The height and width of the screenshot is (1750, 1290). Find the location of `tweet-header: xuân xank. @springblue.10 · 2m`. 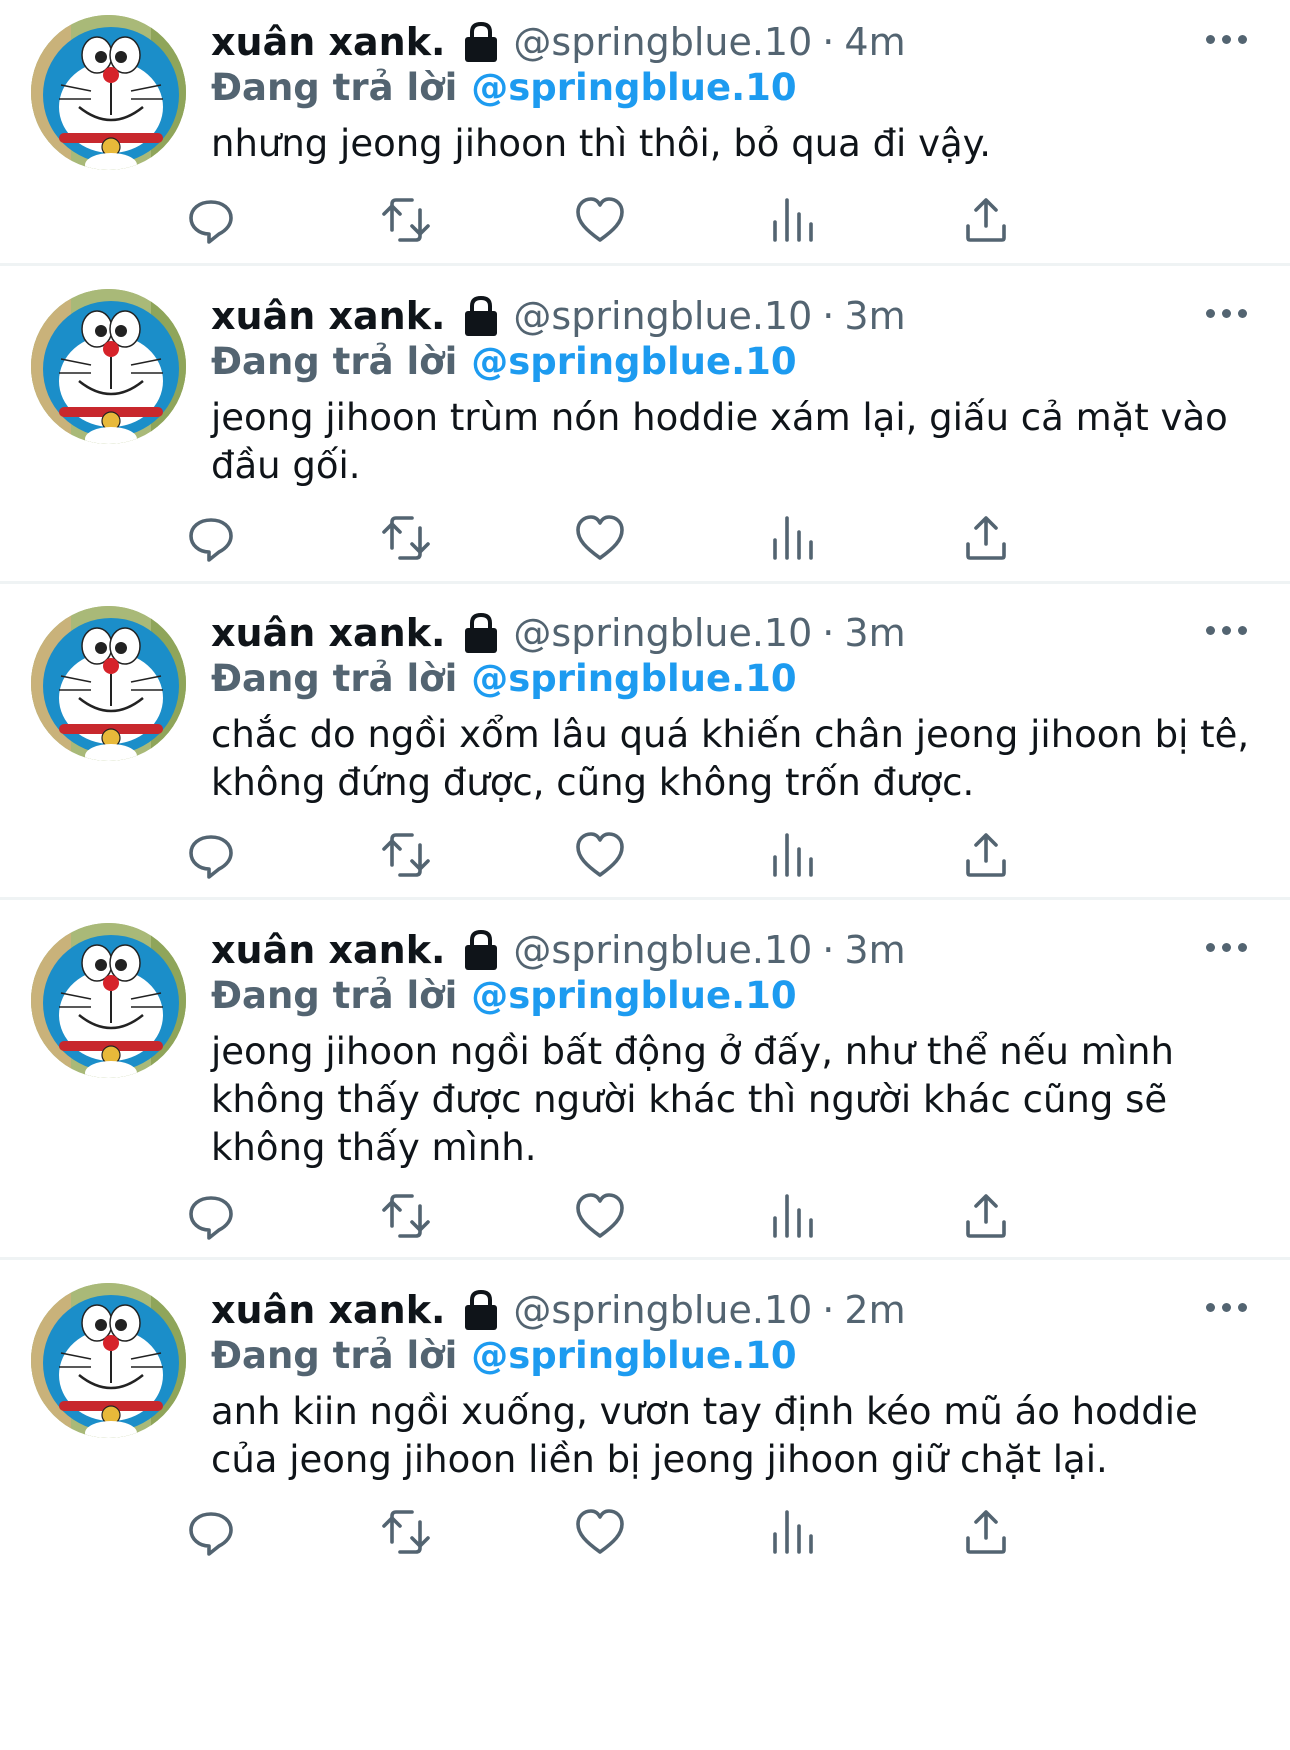

tweet-header: xuân xank. @springblue.10 · 2m is located at coordinates (750, 1310).